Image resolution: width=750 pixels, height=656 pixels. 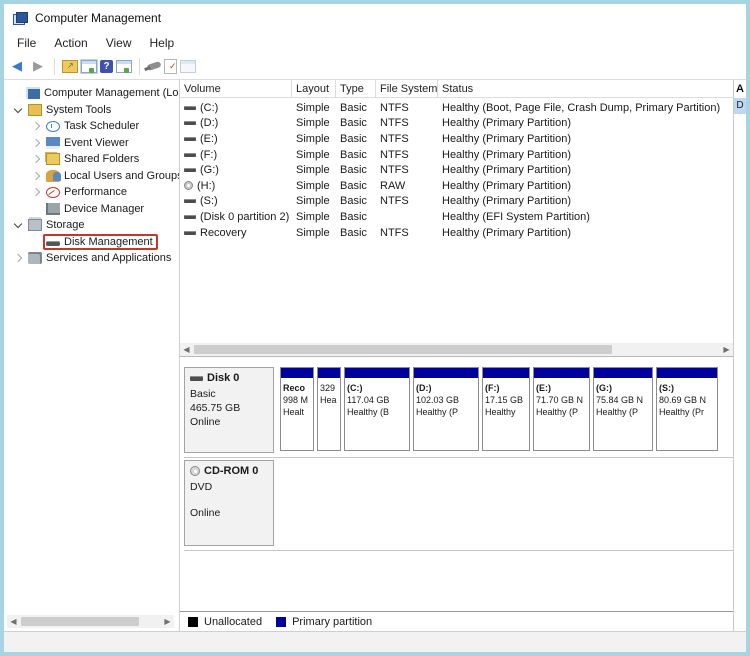 What do you see at coordinates (53, 175) in the screenshot?
I see `local-users-and-groups-icon` at bounding box center [53, 175].